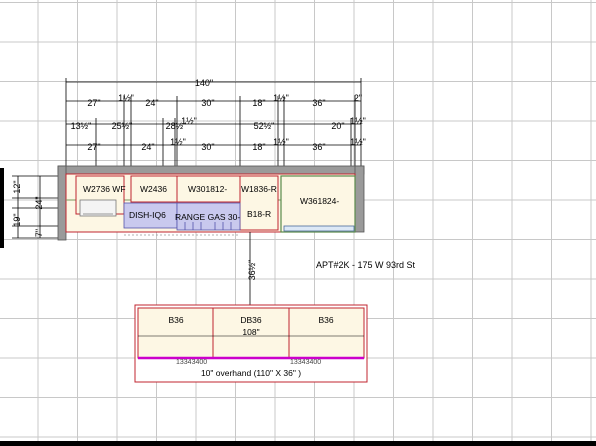  I want to click on right-wall, so click(359, 199).